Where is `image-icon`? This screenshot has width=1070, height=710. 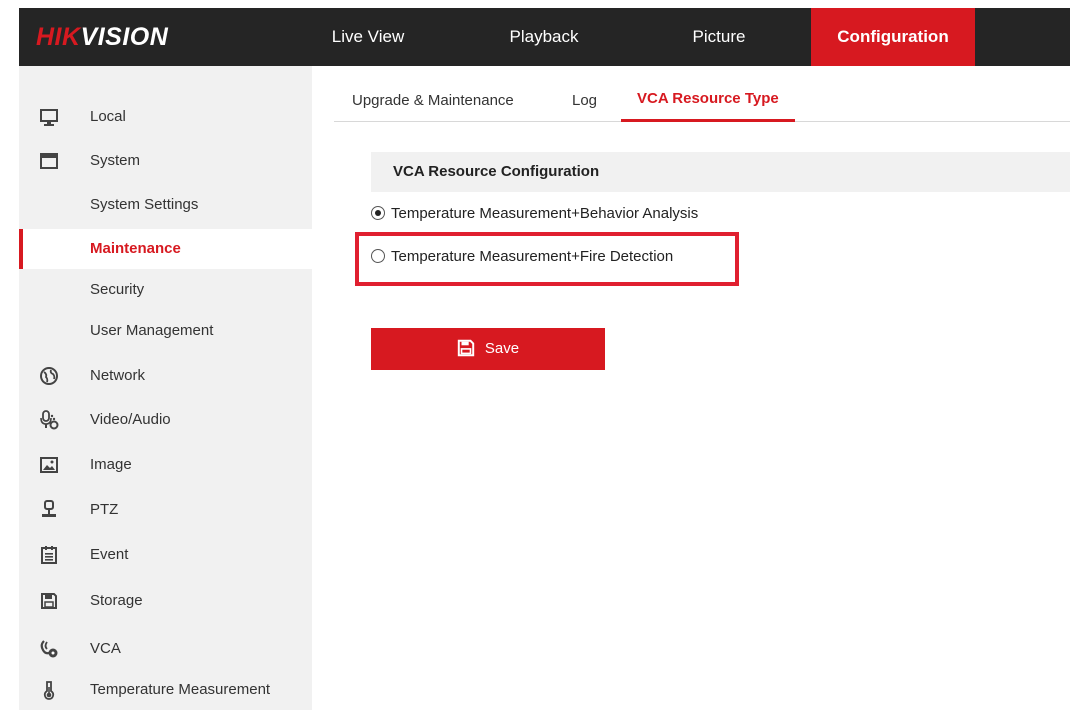 image-icon is located at coordinates (49, 465).